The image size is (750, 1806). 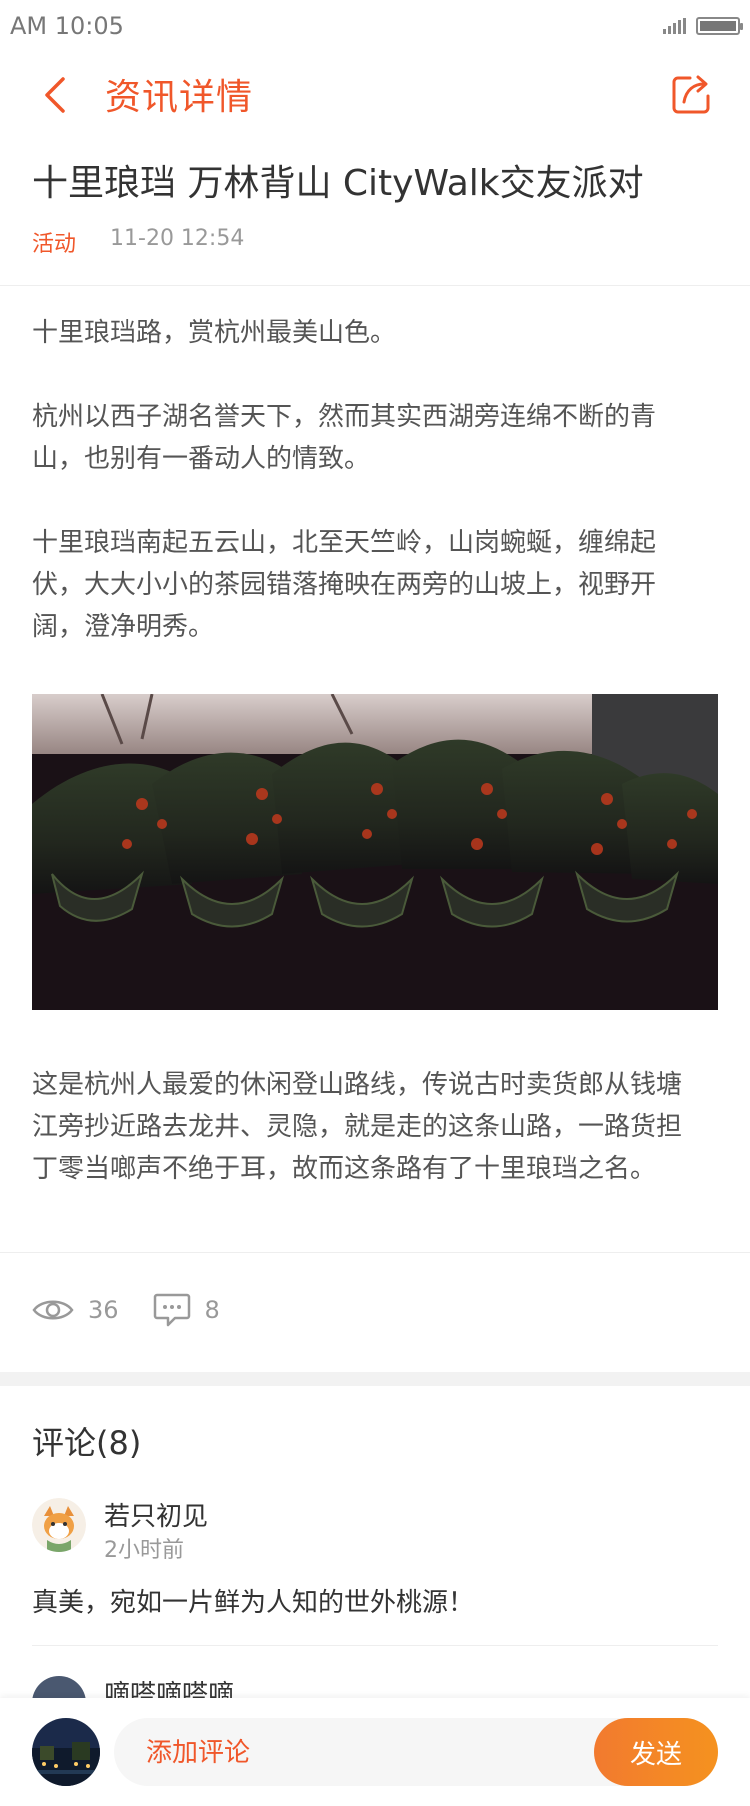 What do you see at coordinates (375, 1252) in the screenshot?
I see `stats-divider` at bounding box center [375, 1252].